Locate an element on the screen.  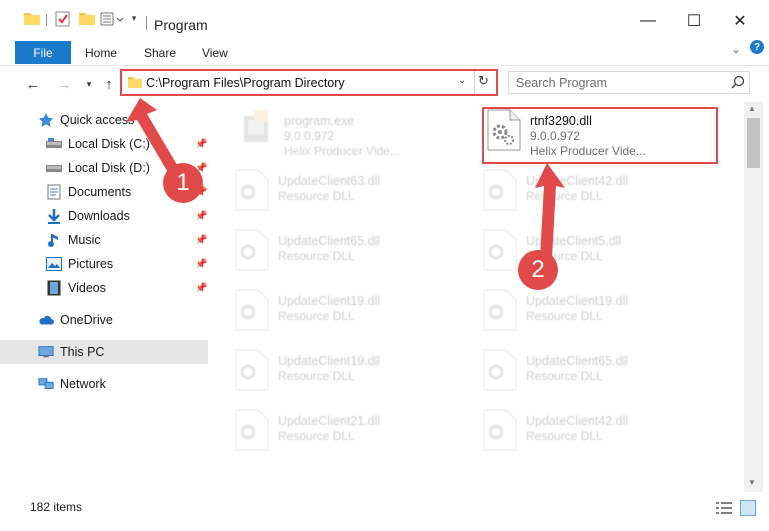
sidebar-item-label: Pictures is located at coordinates (91, 264).